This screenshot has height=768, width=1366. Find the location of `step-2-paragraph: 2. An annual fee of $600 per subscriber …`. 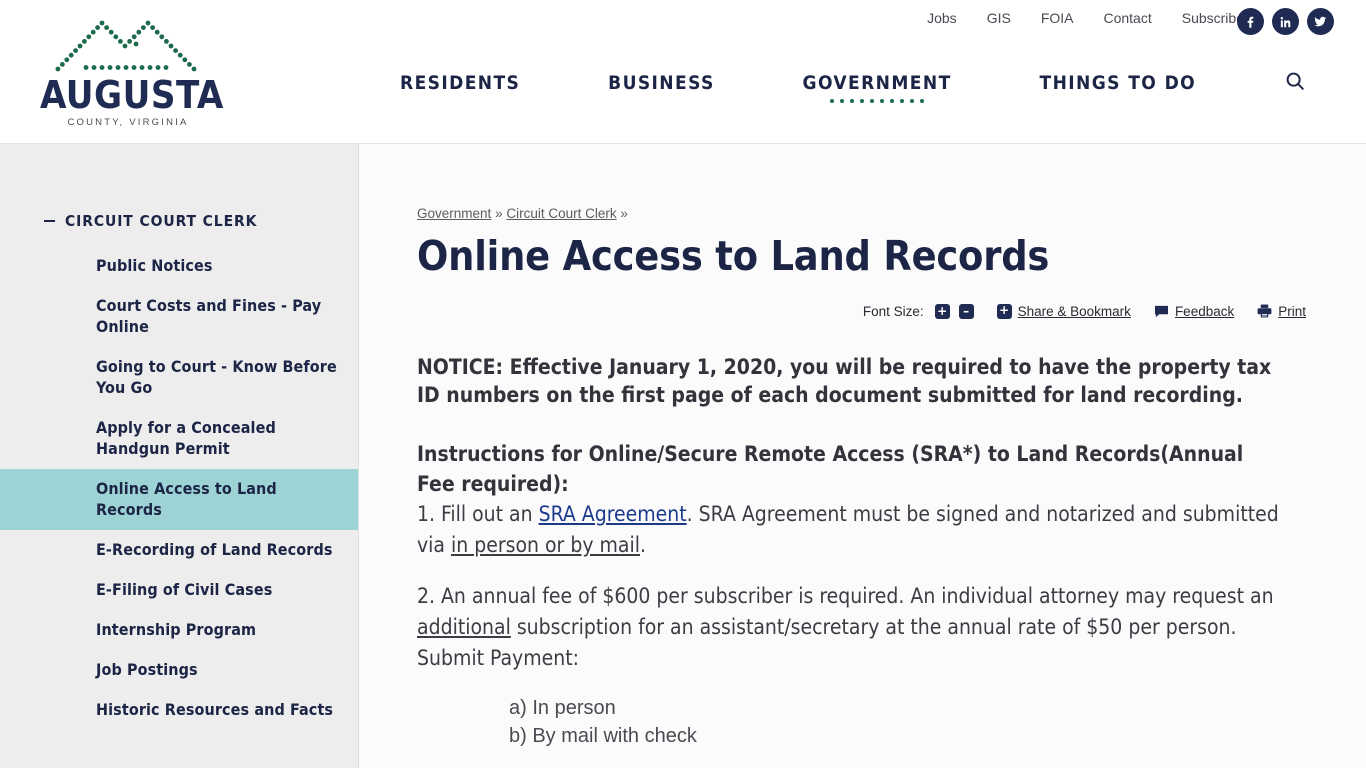

step-2-paragraph: 2. An annual fee of $600 per subscriber … is located at coordinates (861, 627).